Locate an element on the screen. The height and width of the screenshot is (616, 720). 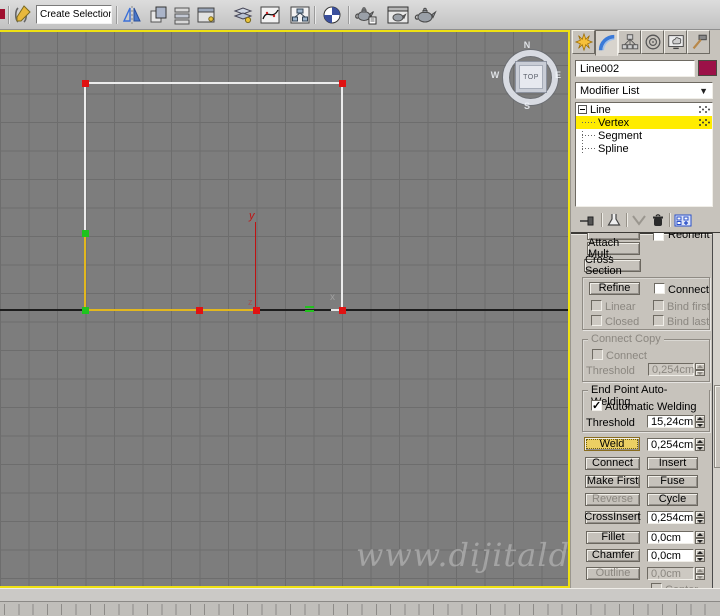
fillet-field: 0,0cm is located at coordinates (670, 537).